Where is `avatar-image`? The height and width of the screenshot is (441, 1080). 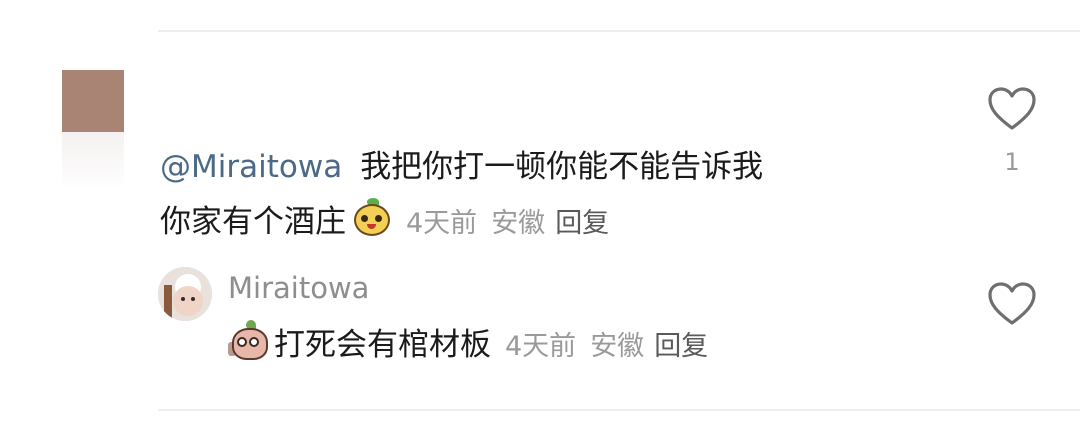
avatar-image is located at coordinates (185, 294).